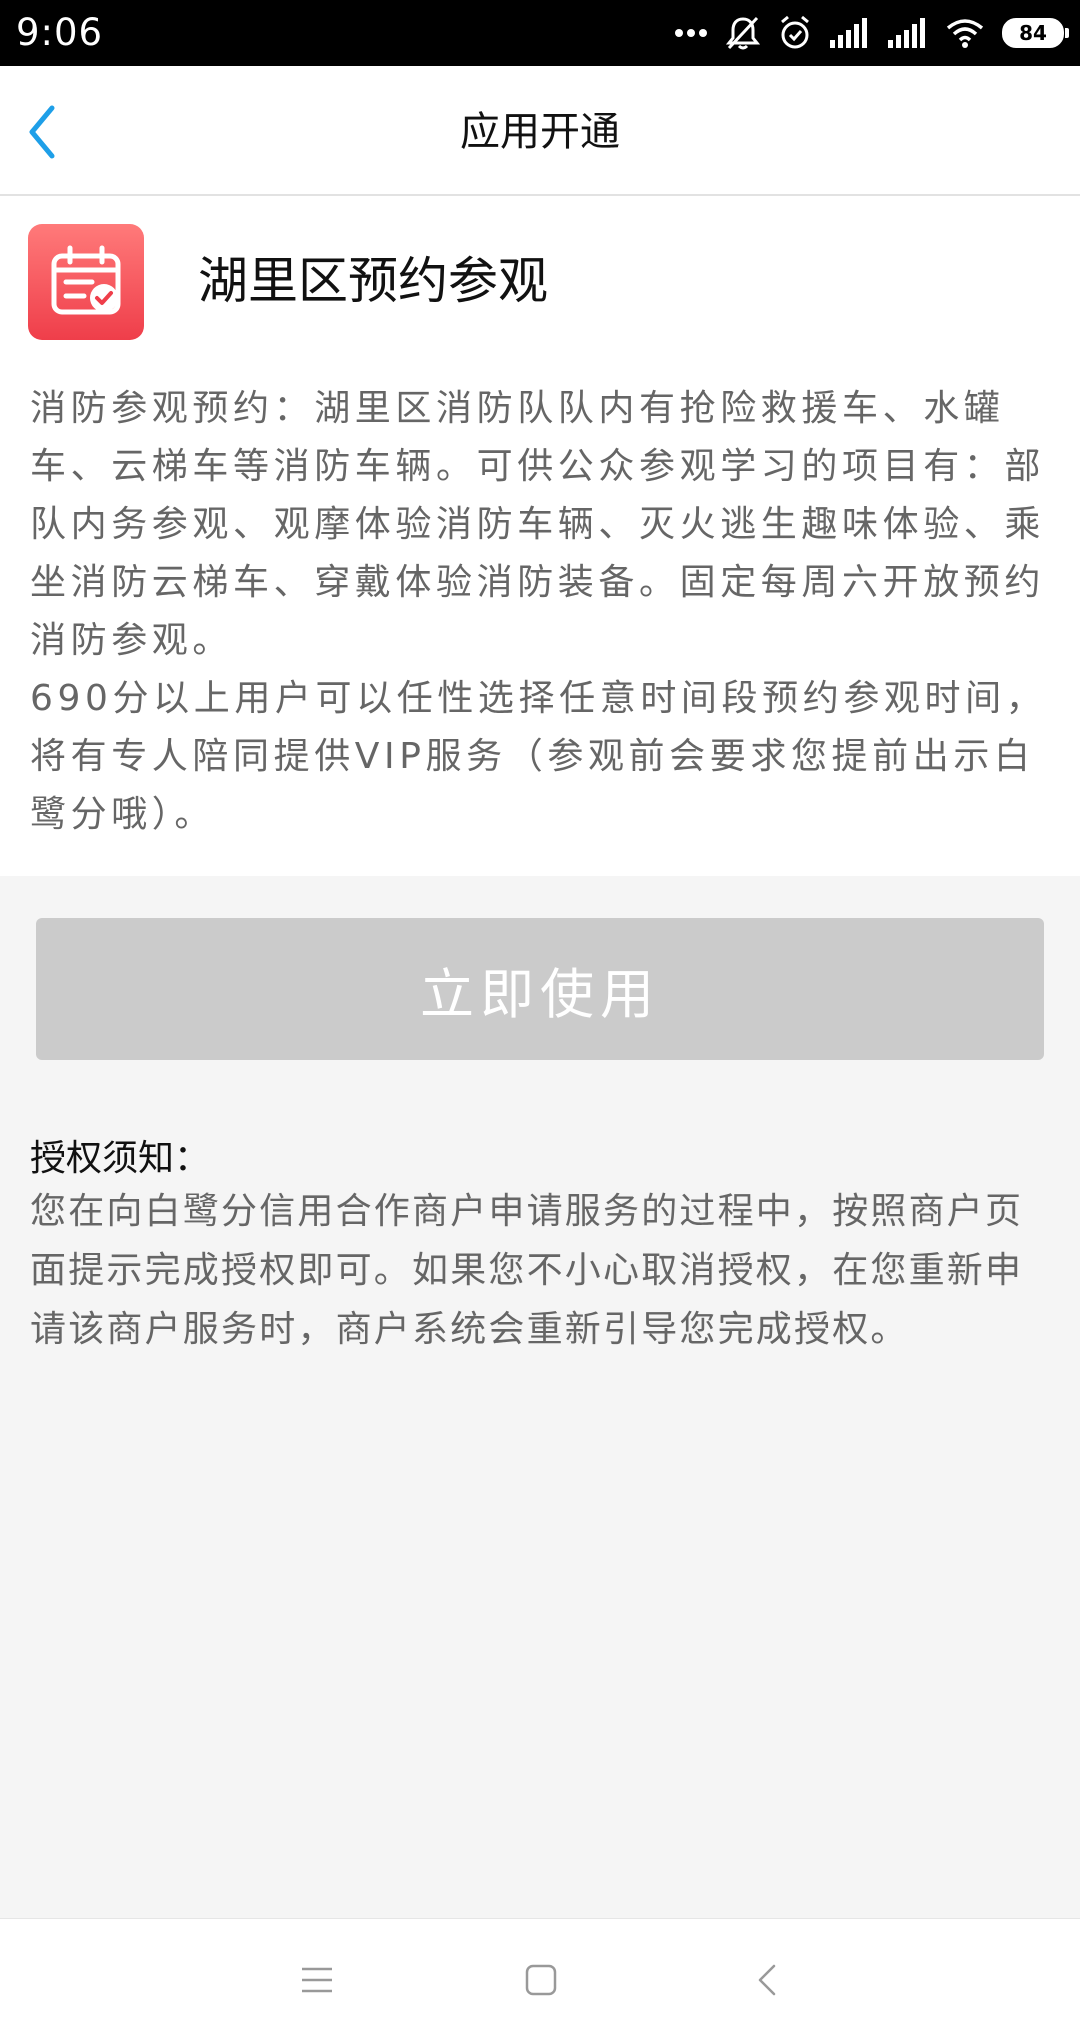  What do you see at coordinates (540, 989) in the screenshot?
I see `use-now-button: 立即使用` at bounding box center [540, 989].